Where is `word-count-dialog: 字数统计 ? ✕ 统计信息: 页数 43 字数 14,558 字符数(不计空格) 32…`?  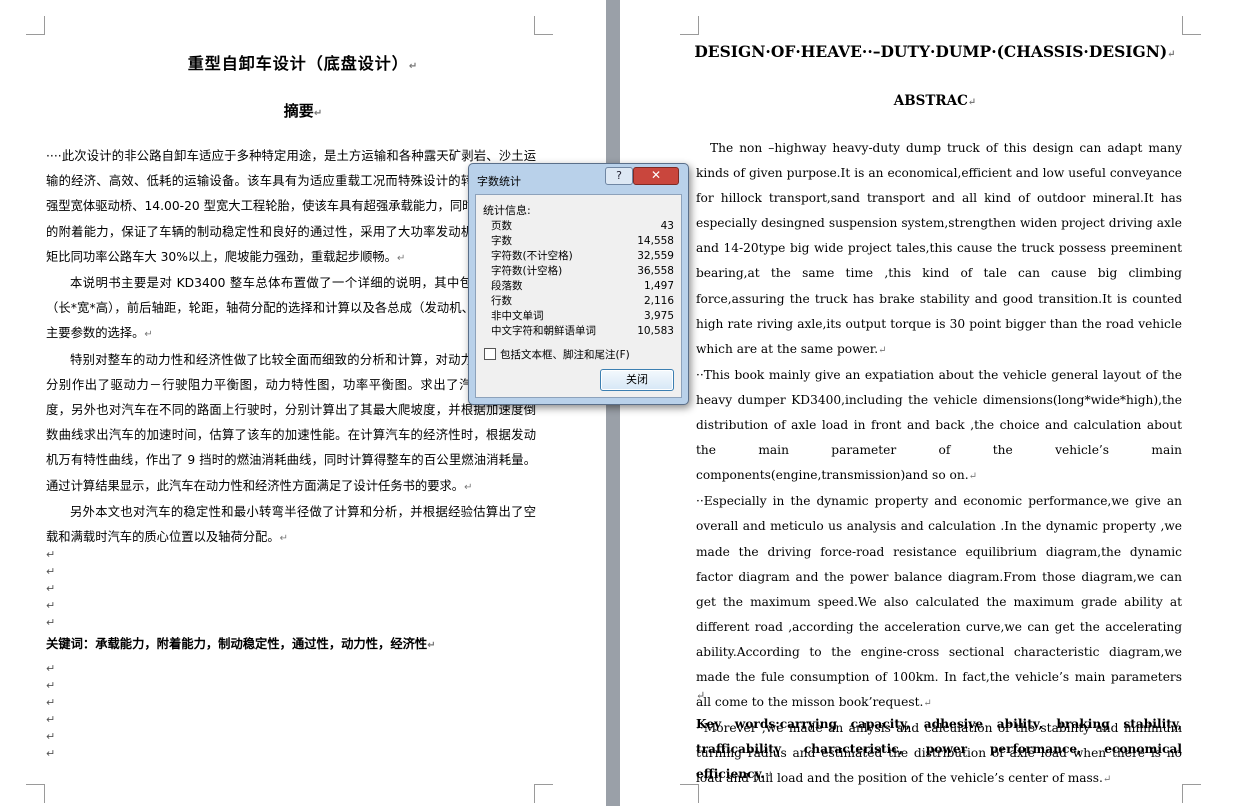
word-count-dialog: 字数统计 ? ✕ 统计信息: 页数 43 字数 14,558 字符数(不计空格) 32… is located at coordinates (578, 284).